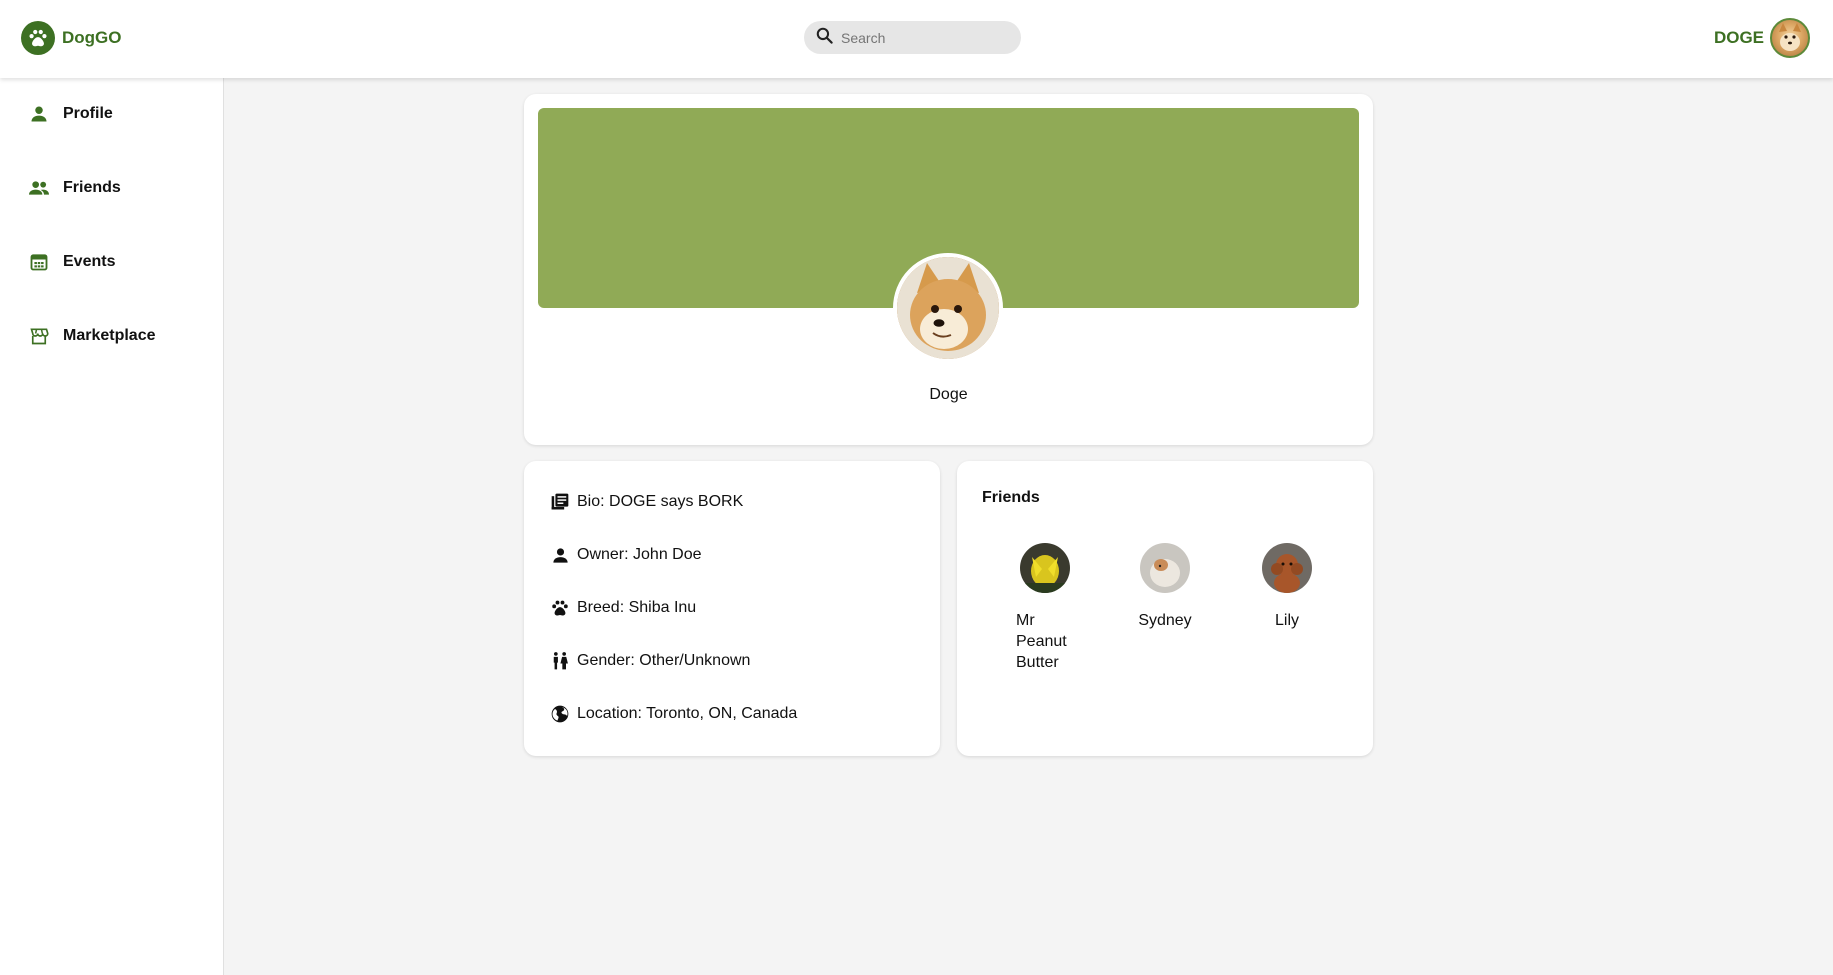  I want to click on search-bar, so click(912, 37).